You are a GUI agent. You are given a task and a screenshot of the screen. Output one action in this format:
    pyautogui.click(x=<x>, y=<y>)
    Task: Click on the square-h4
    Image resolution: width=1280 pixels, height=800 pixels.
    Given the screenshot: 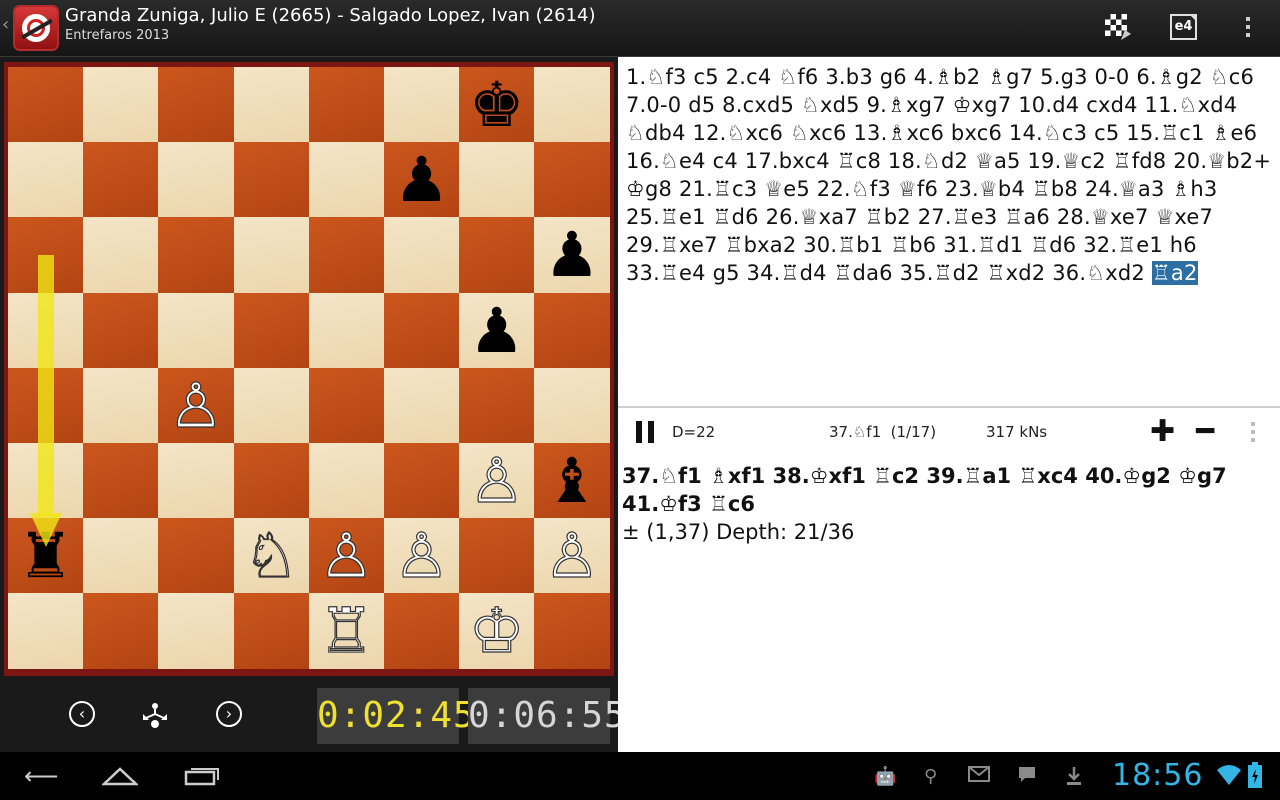 What is the action you would take?
    pyautogui.click(x=572, y=405)
    